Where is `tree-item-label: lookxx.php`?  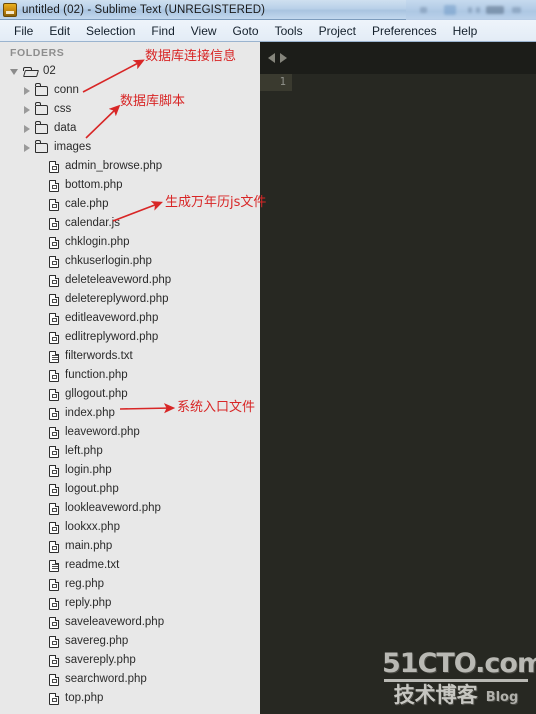 tree-item-label: lookxx.php is located at coordinates (92, 527).